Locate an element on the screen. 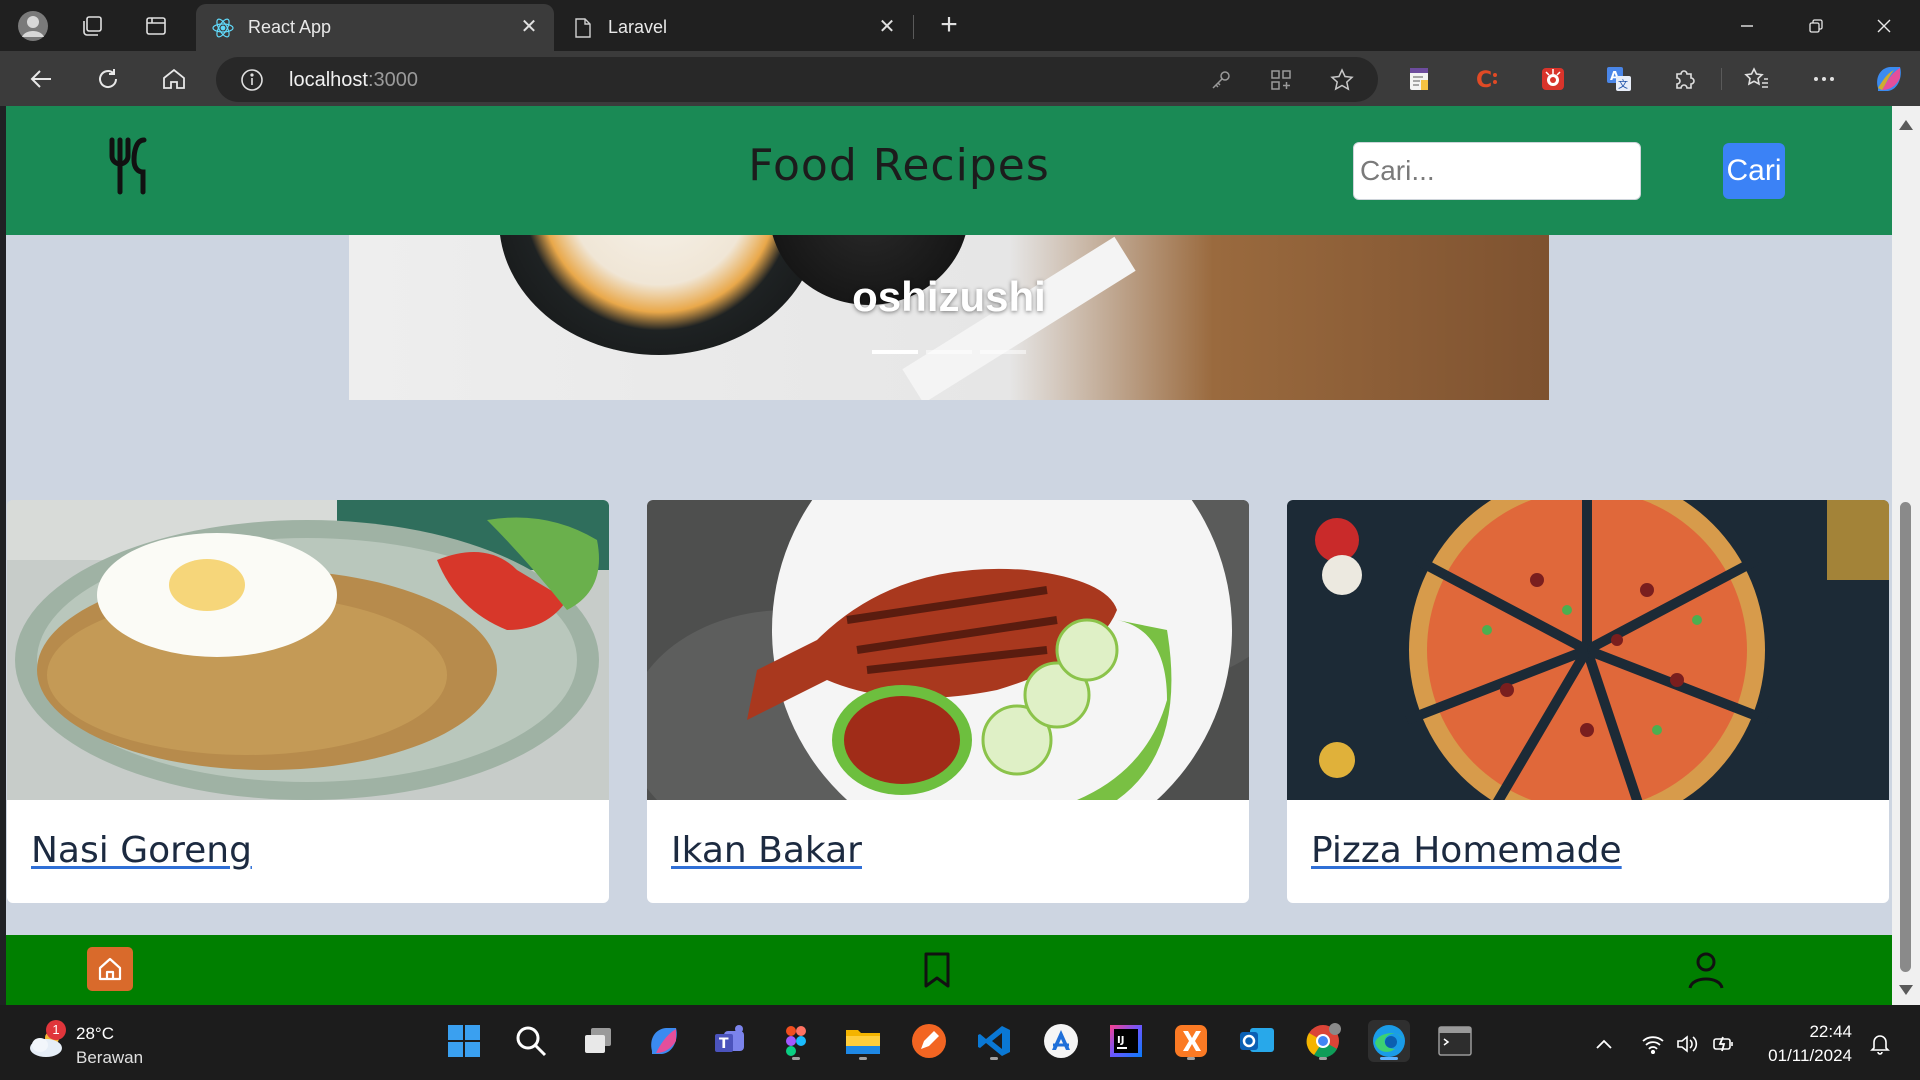 Image resolution: width=1920 pixels, height=1080 pixels. figma-icon is located at coordinates (796, 1041).